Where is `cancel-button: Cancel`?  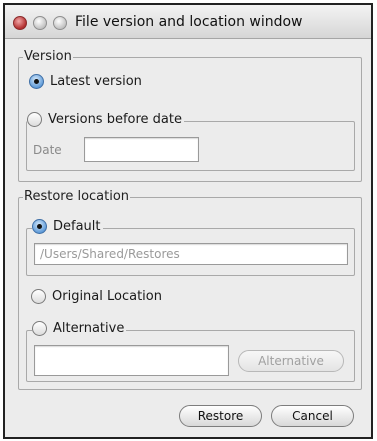
cancel-button: Cancel is located at coordinates (312, 416).